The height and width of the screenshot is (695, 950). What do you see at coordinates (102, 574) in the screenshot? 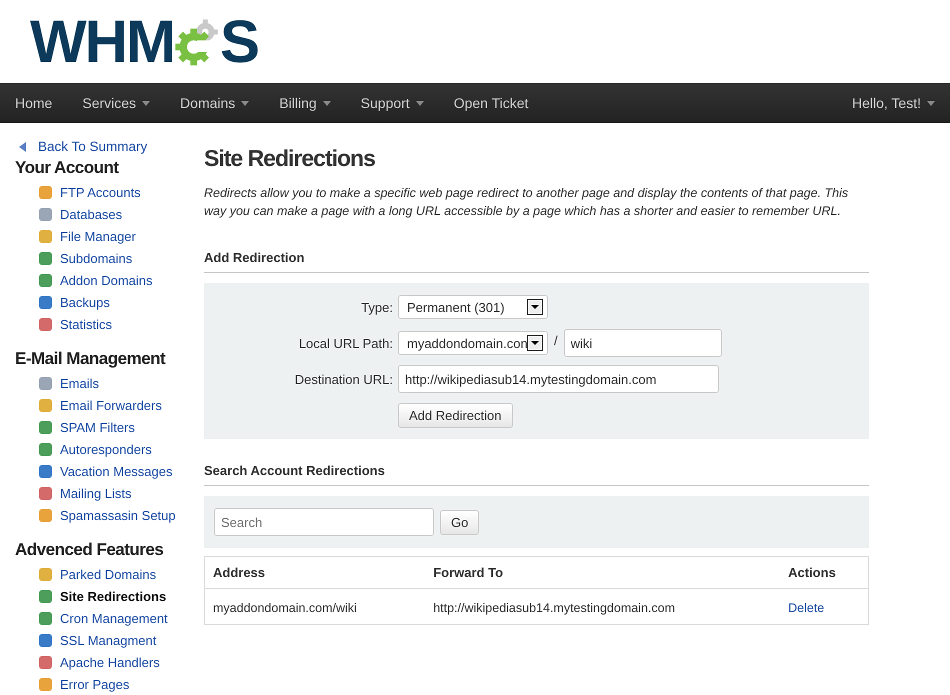
I see `sidebar-item: Parked Domains` at bounding box center [102, 574].